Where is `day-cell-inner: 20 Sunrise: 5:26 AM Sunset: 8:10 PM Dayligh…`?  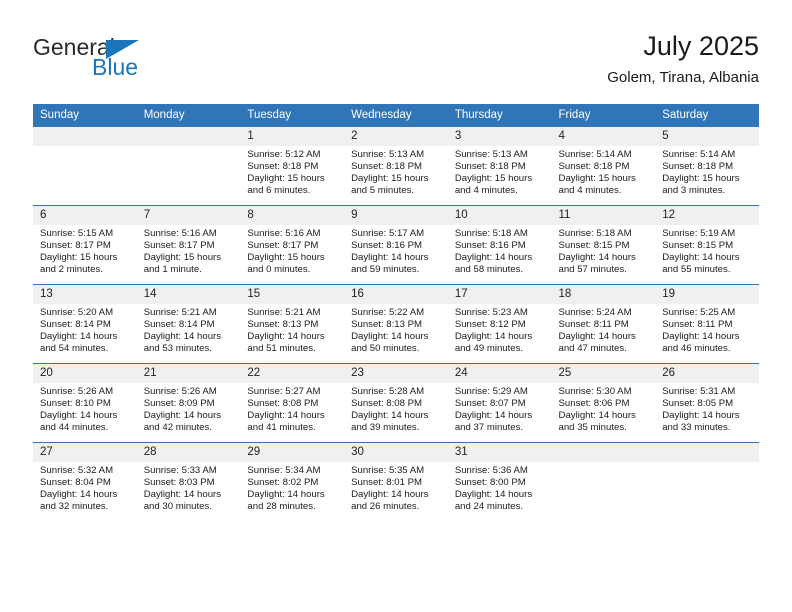
day-cell-inner: 20 Sunrise: 5:26 AM Sunset: 8:10 PM Dayligh… is located at coordinates (85, 403).